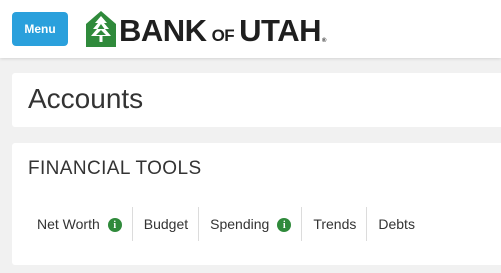 This screenshot has height=273, width=501. I want to click on tab-label: Net Worth, so click(68, 224).